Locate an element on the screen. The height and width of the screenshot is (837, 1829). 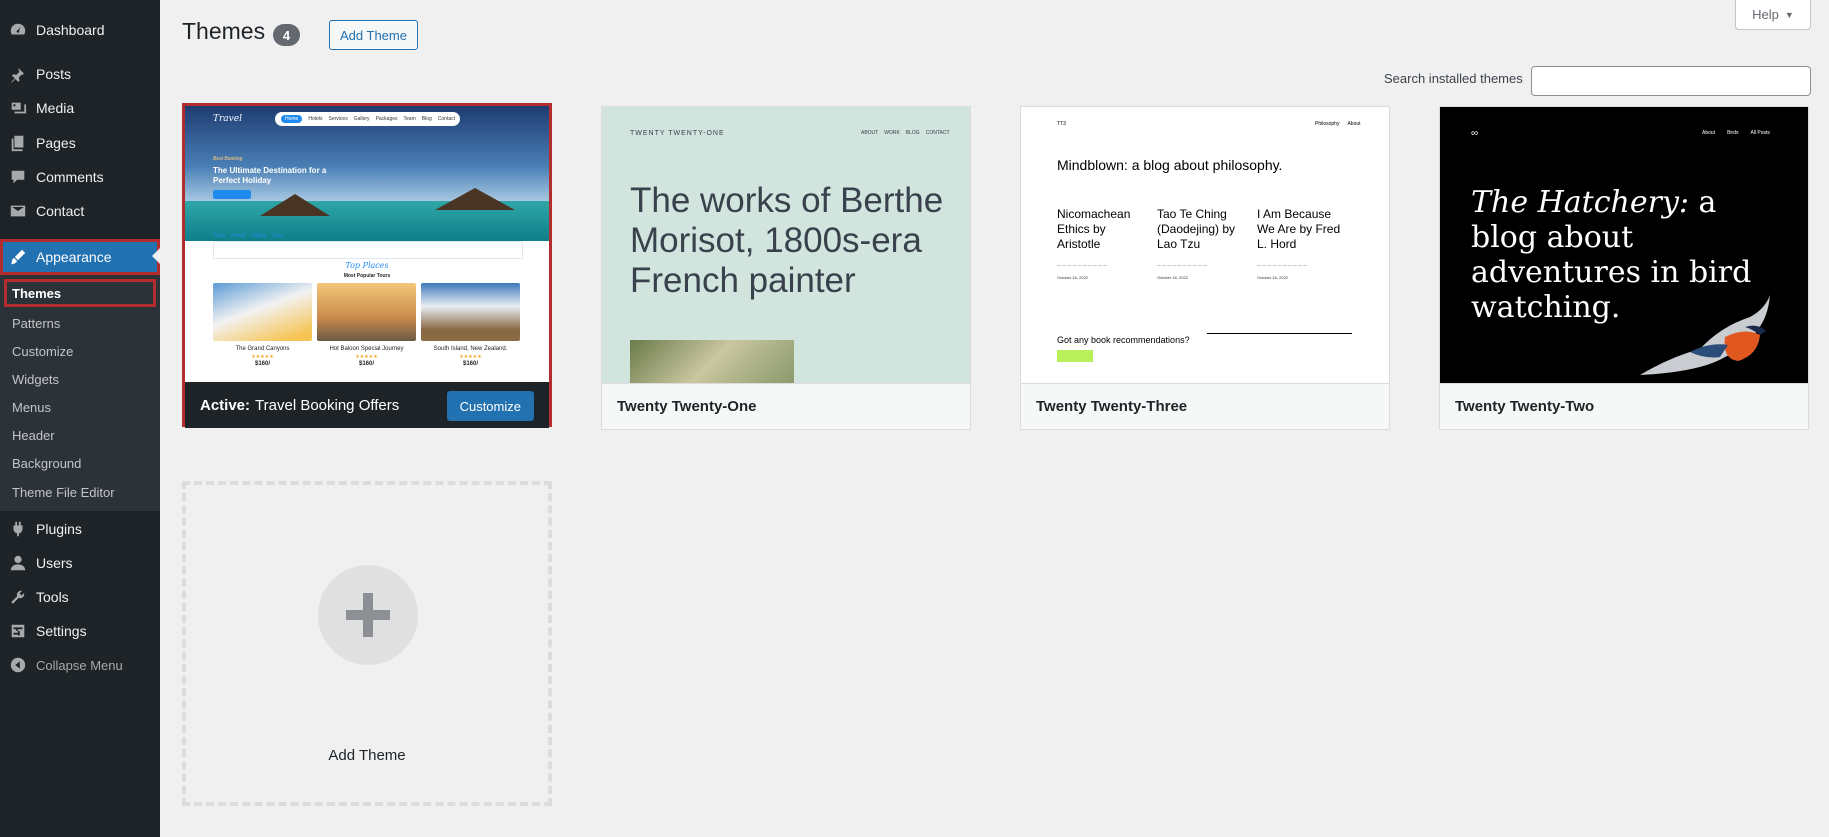
preview-card-title: Hot Baloon Special Journey is located at coordinates (366, 349).